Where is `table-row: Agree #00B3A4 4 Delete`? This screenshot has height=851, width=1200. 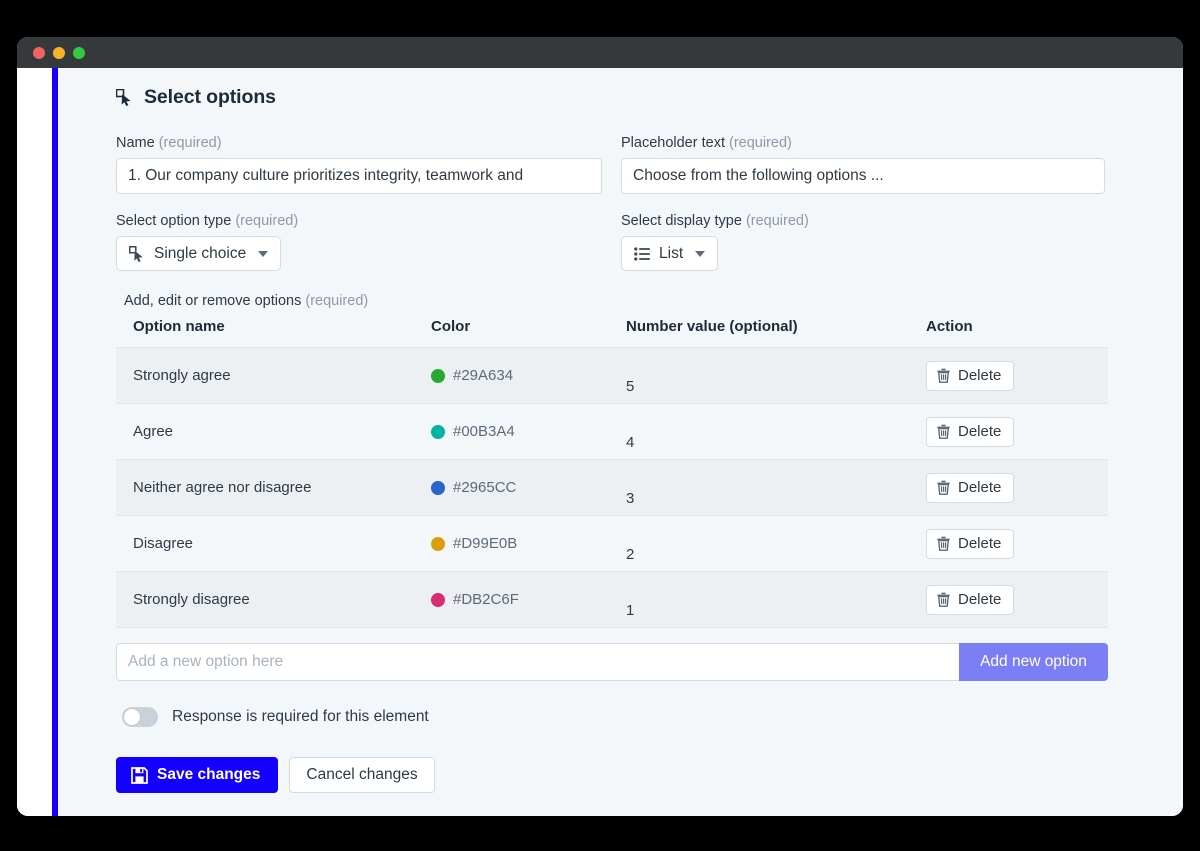
table-row: Agree #00B3A4 4 Delete is located at coordinates (612, 431).